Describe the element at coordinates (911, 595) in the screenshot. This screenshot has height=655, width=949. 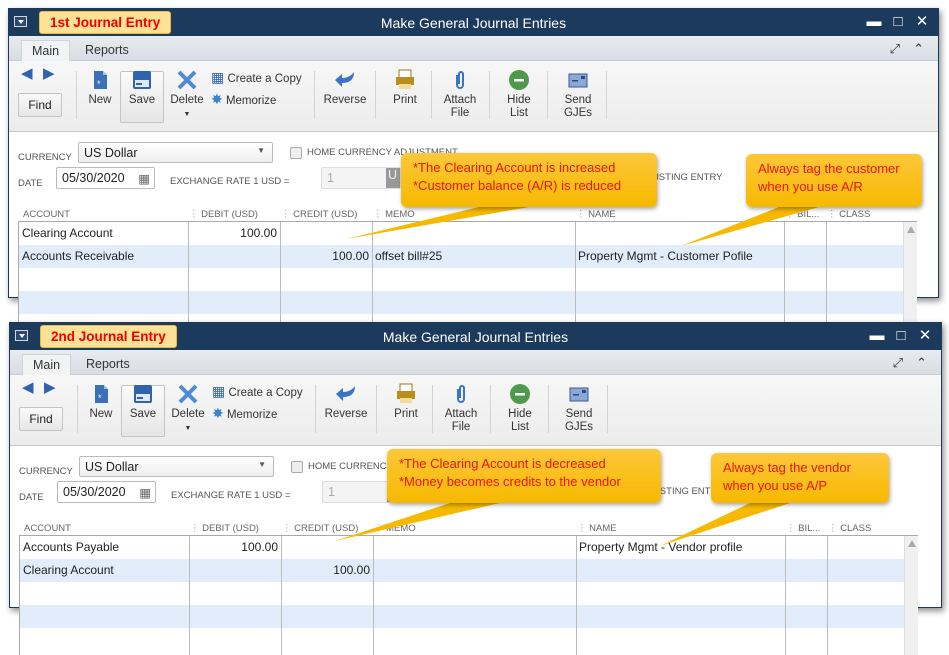
I see `vertical-scrollbar` at that location.